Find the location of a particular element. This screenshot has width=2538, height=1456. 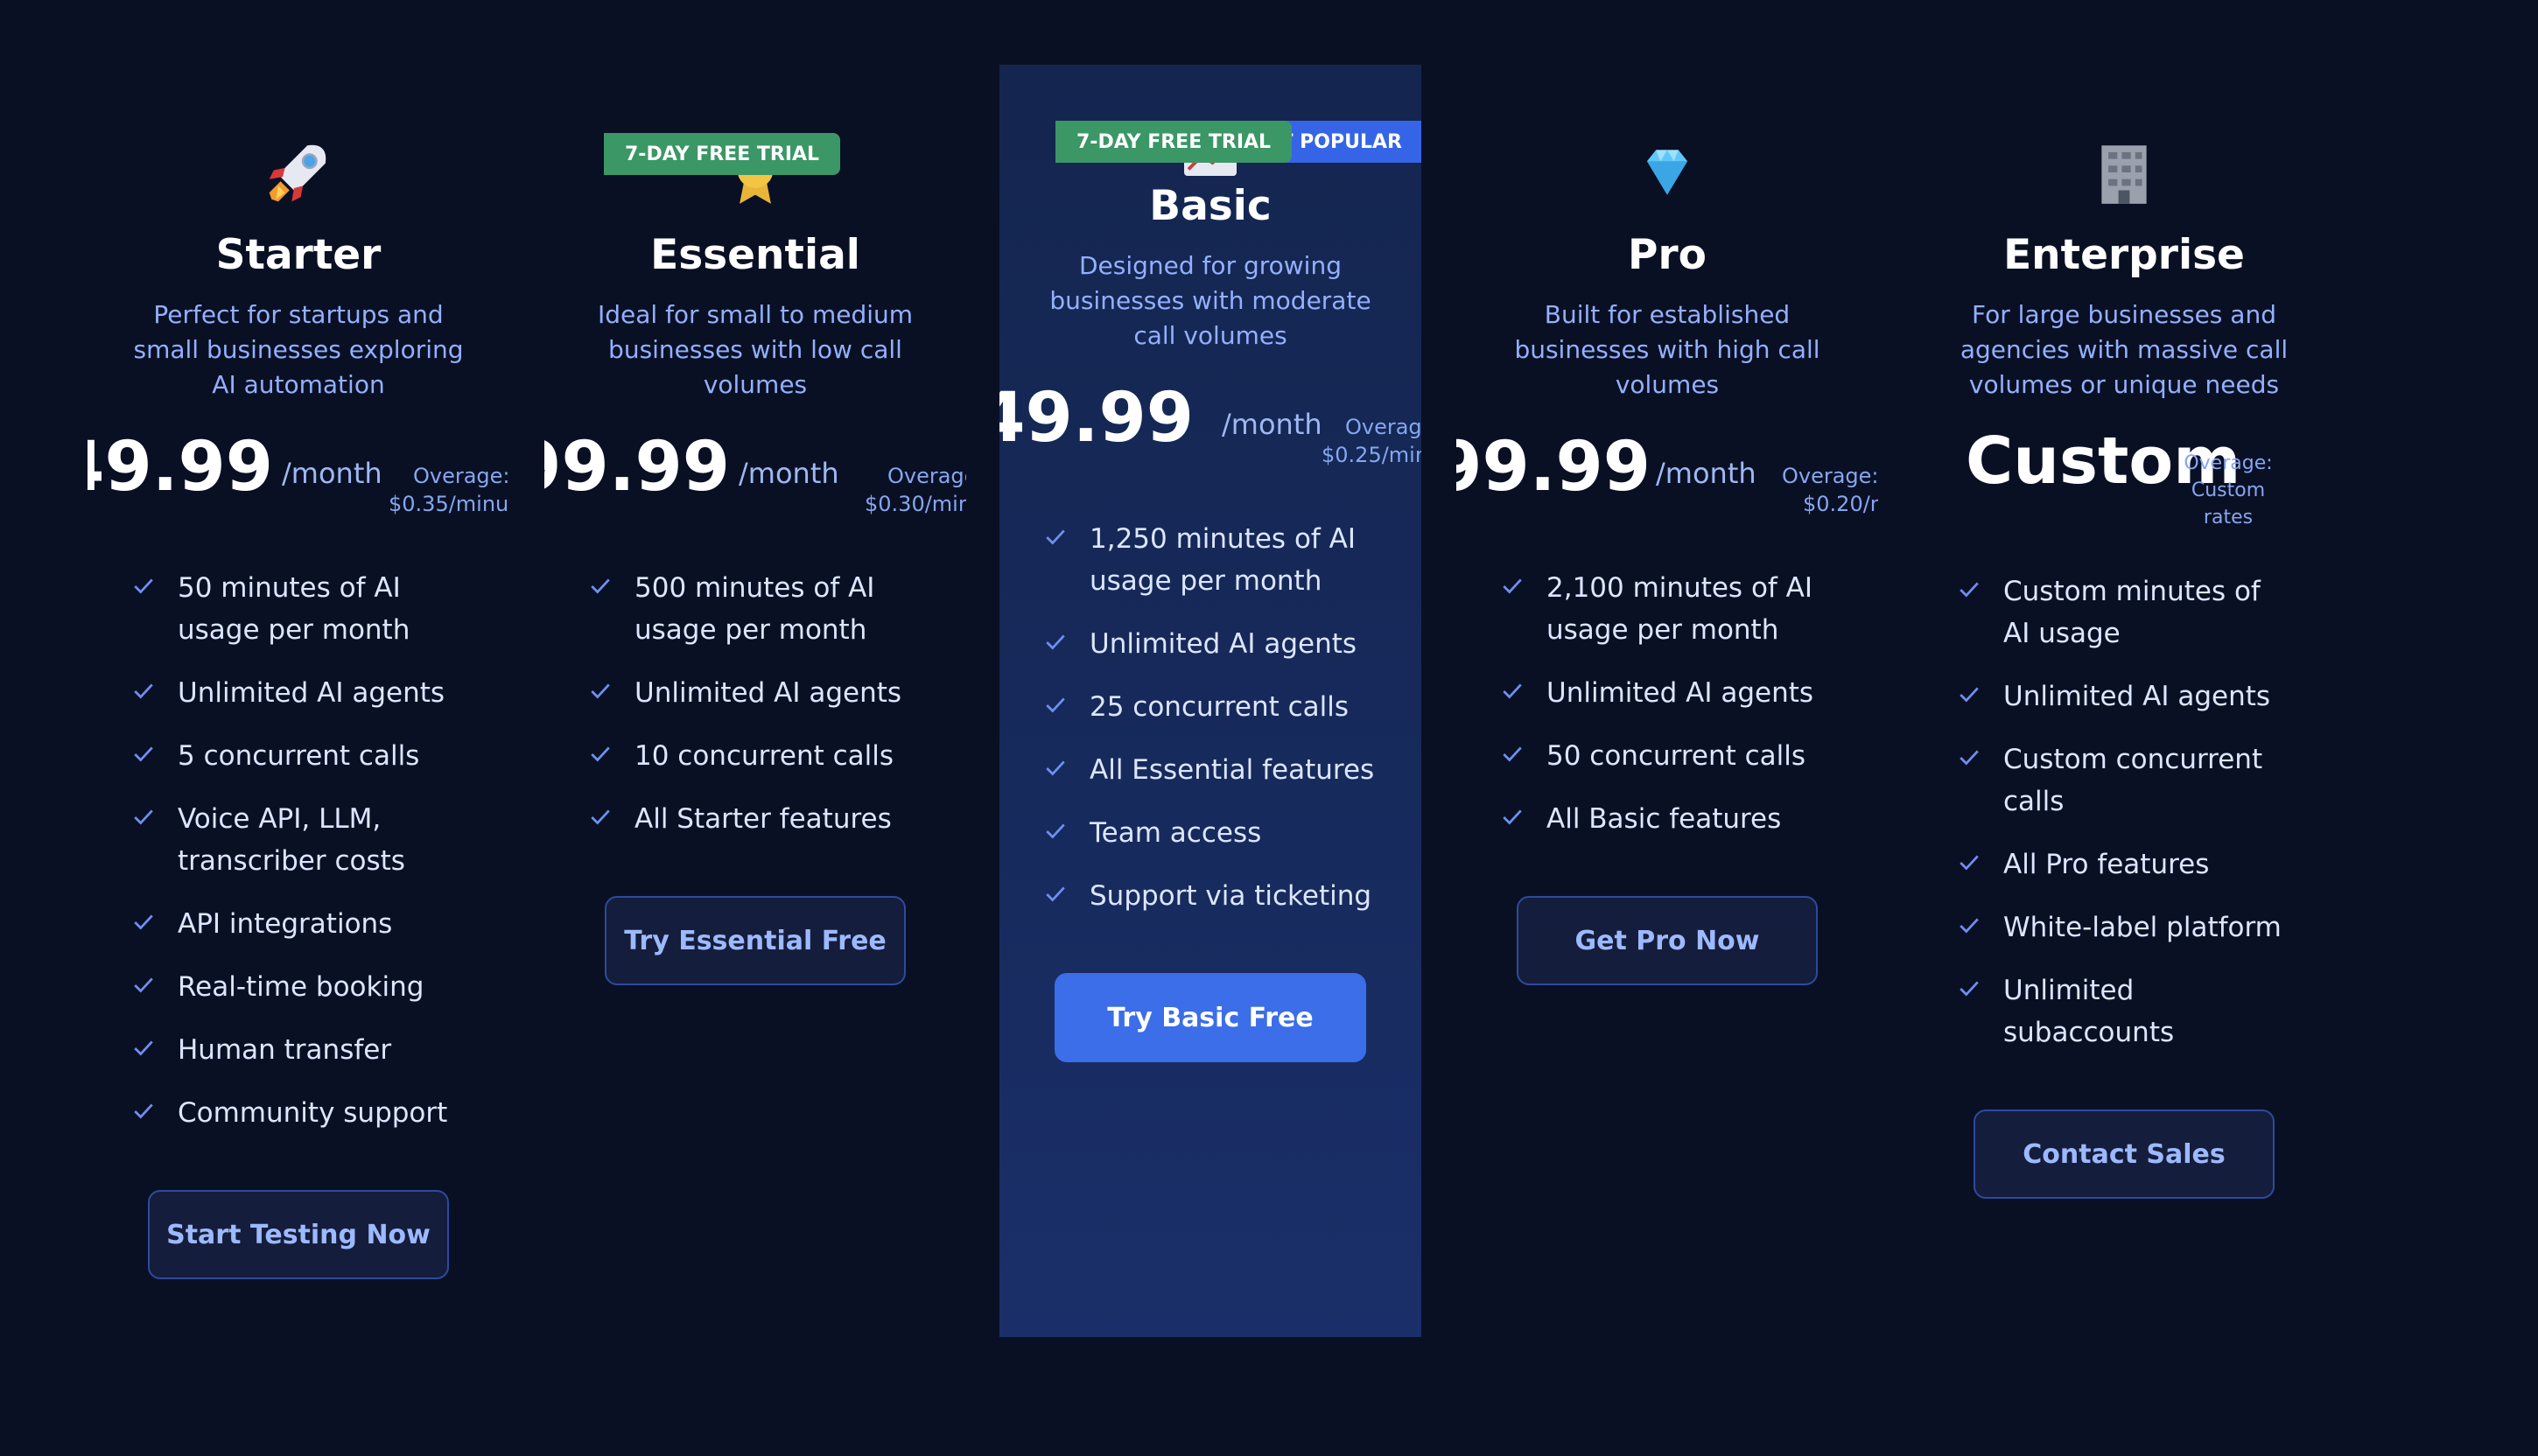

feature-text: 500 minutes of AI usage per month is located at coordinates (754, 609).